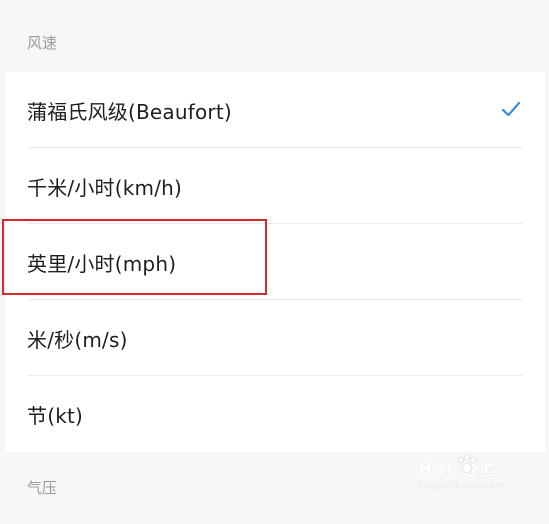  Describe the element at coordinates (467, 463) in the screenshot. I see `paw-logo-icon` at that location.